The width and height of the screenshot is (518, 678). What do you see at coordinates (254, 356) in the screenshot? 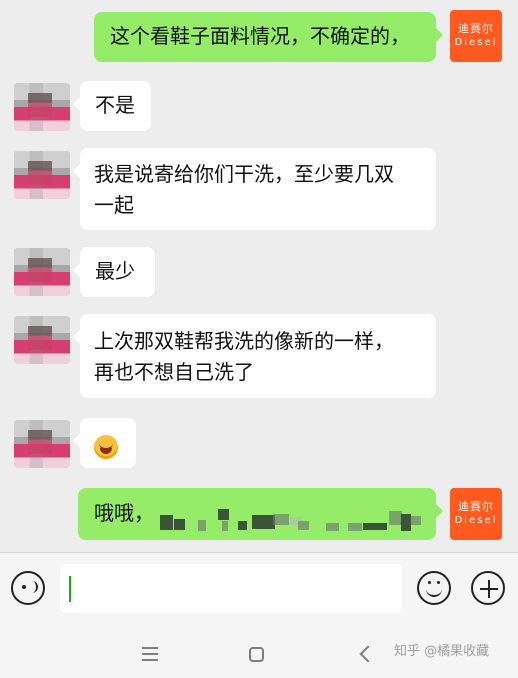
I see `message-bubble-5: 上次那双鞋帮我洗的像新的一样， 再也不想自己洗了` at bounding box center [254, 356].